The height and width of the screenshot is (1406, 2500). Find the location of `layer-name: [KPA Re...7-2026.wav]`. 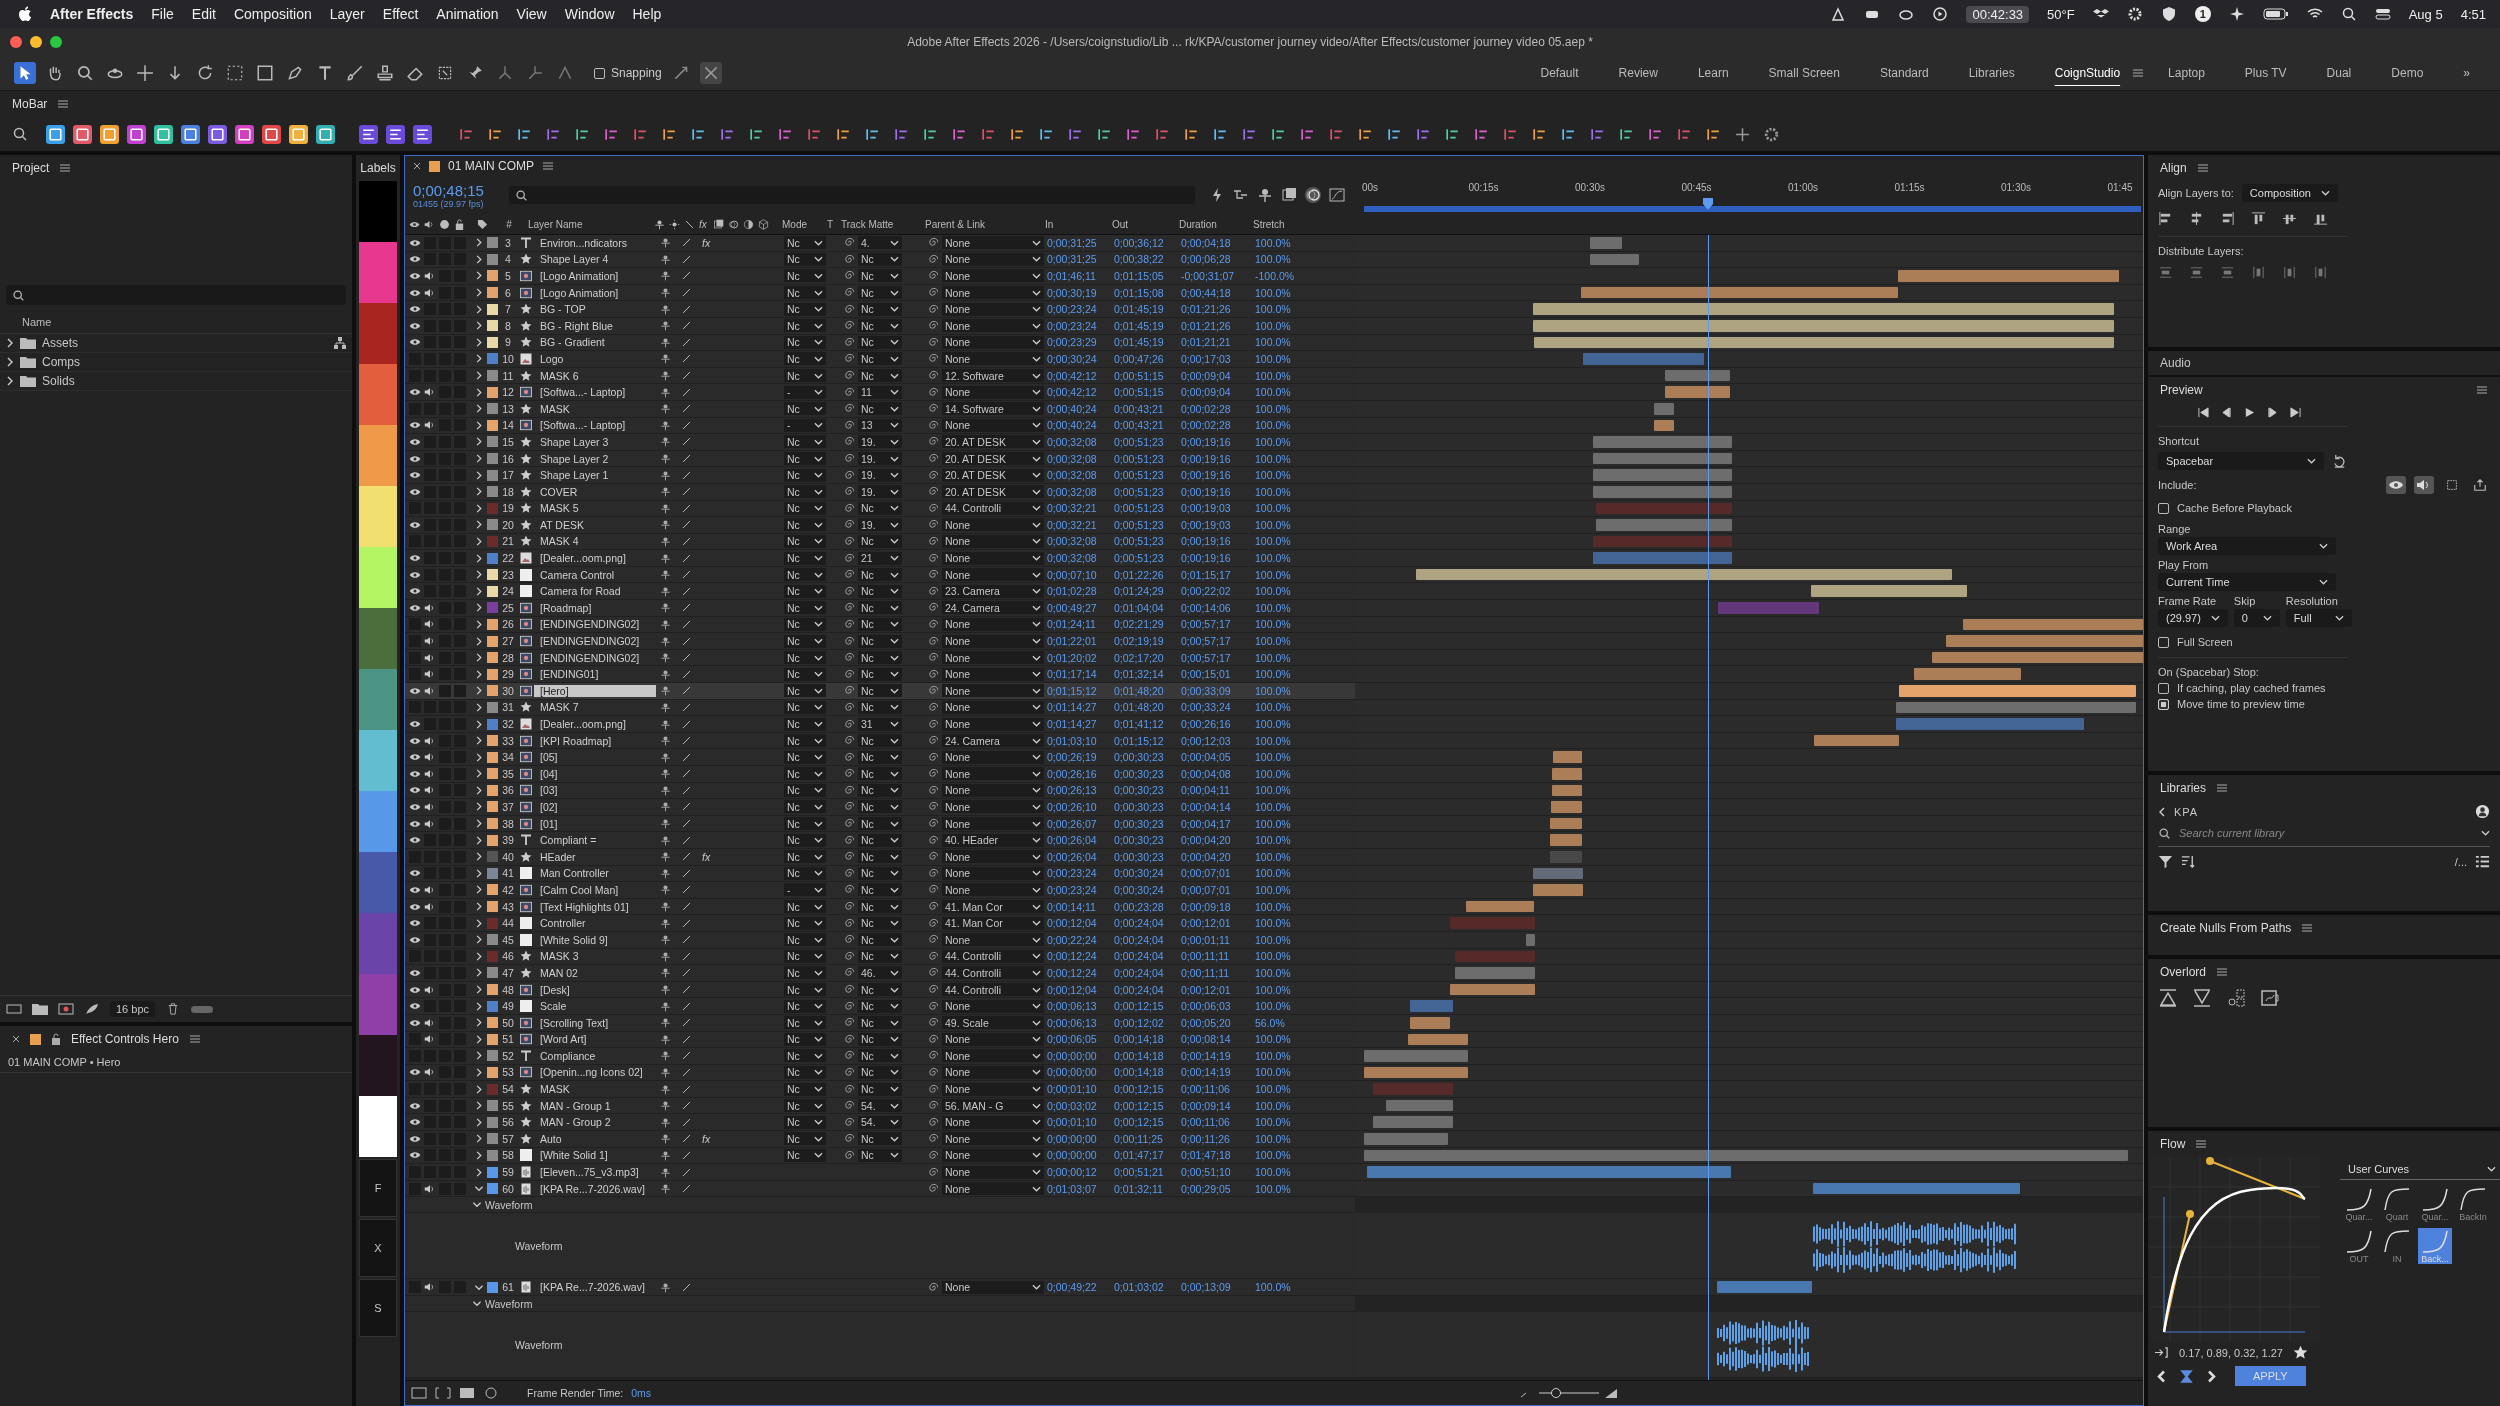

layer-name: [KPA Re...7-2026.wav] is located at coordinates (595, 1188).